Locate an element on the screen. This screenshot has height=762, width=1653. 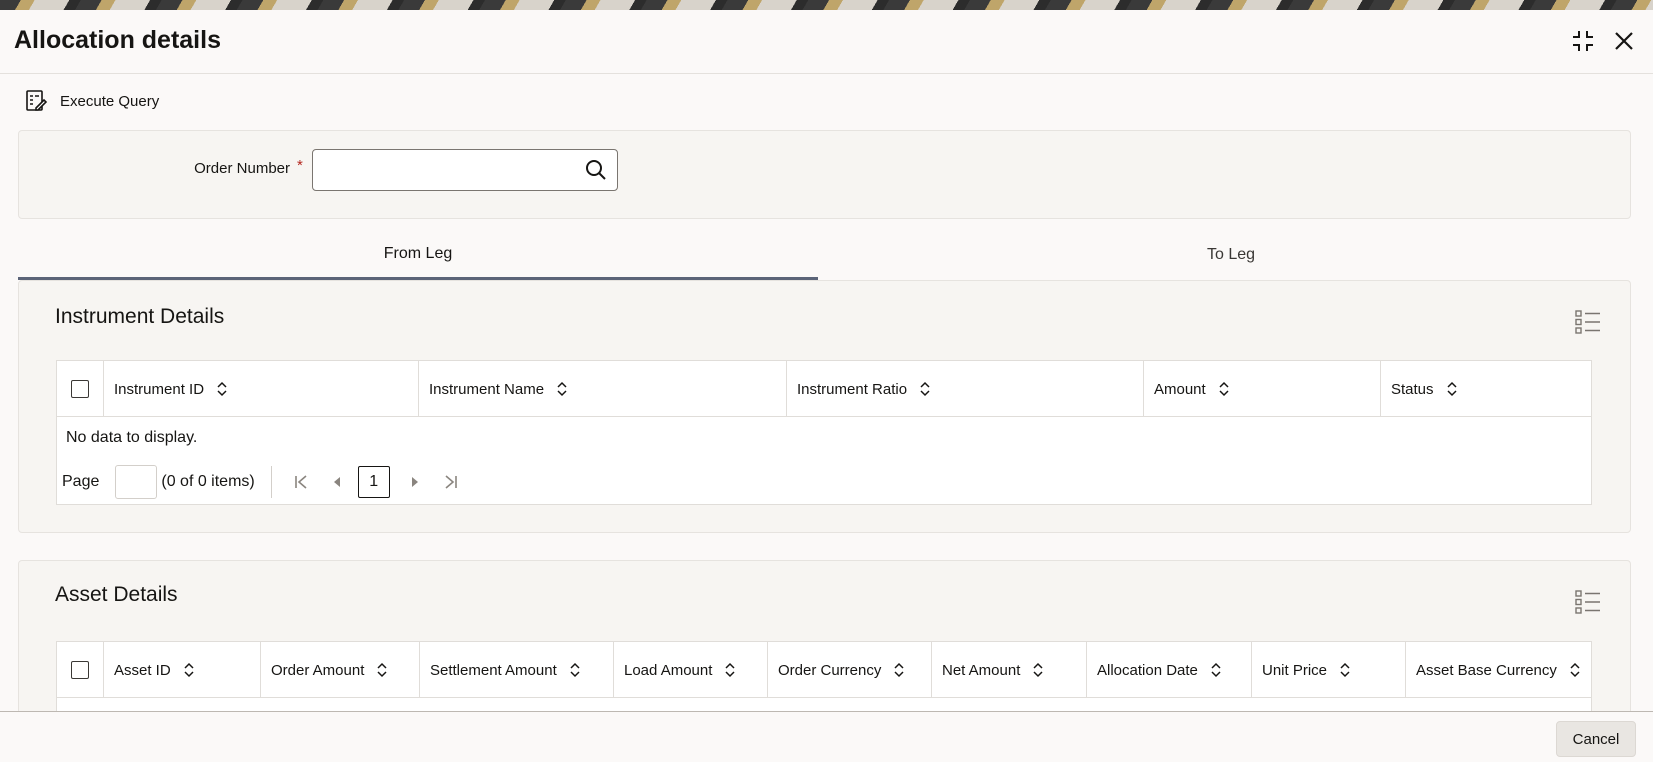
next-page-icon is located at coordinates (414, 482).